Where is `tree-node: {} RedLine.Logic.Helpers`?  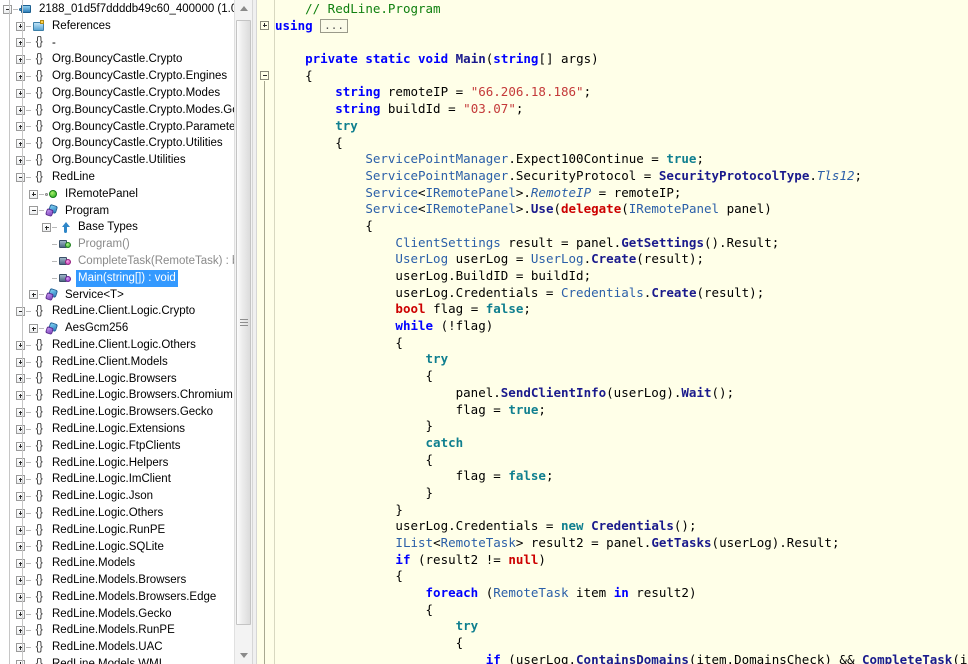 tree-node: {} RedLine.Logic.Helpers is located at coordinates (126, 463).